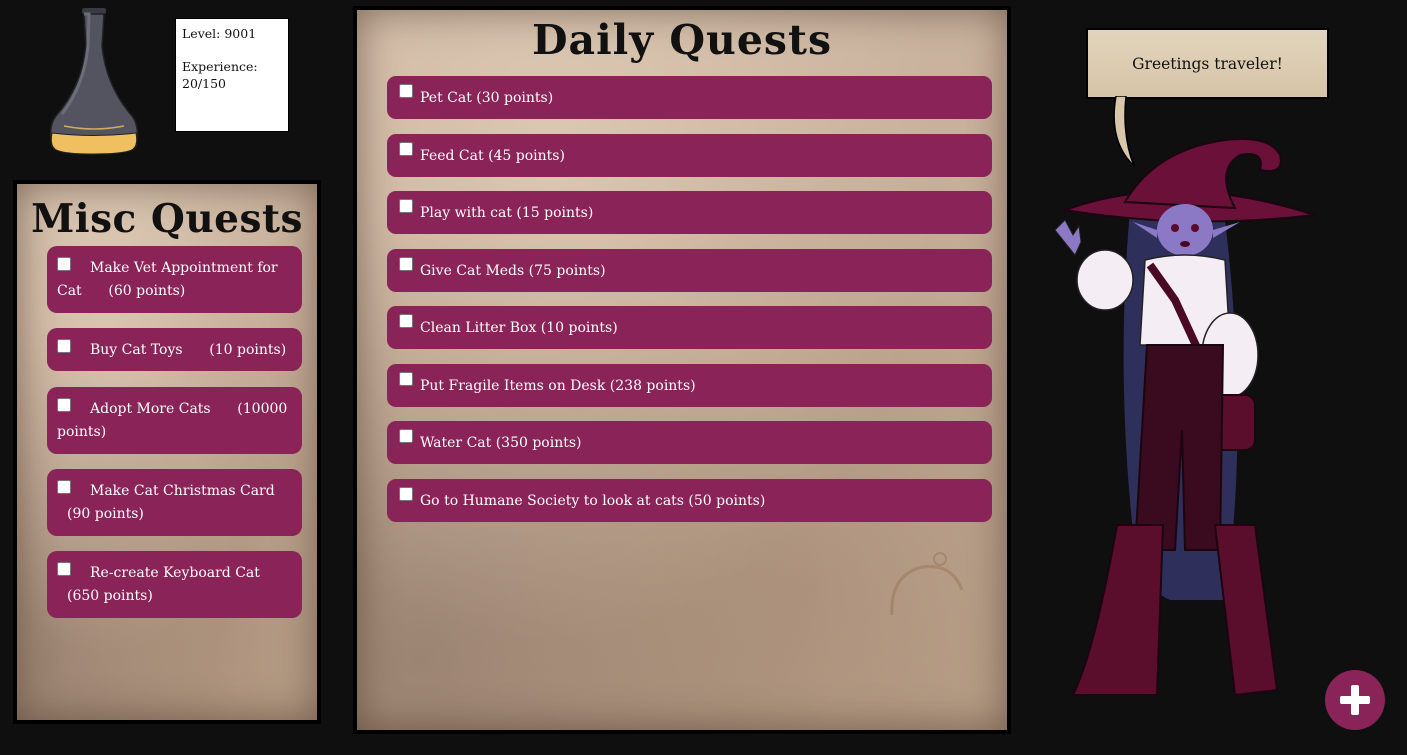 This screenshot has width=1407, height=755. I want to click on daily-quest-item: Put Fragile Items on Desk (238 points), so click(689, 385).